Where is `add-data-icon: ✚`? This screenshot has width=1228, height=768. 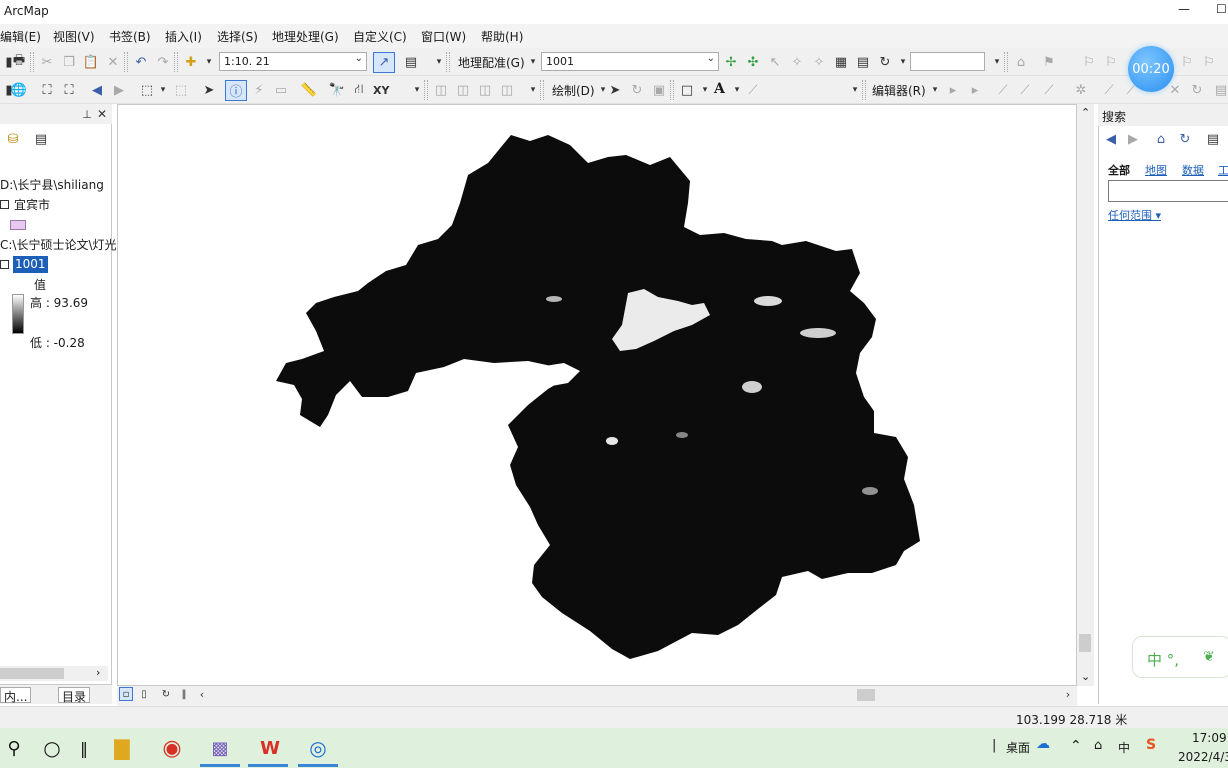 add-data-icon: ✚ is located at coordinates (191, 62).